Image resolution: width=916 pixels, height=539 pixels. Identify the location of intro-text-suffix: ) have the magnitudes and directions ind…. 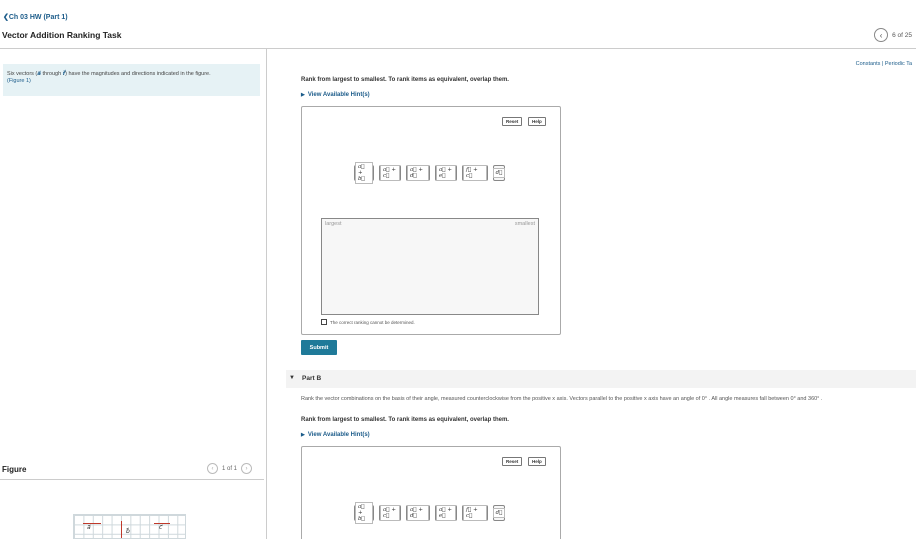
(138, 74).